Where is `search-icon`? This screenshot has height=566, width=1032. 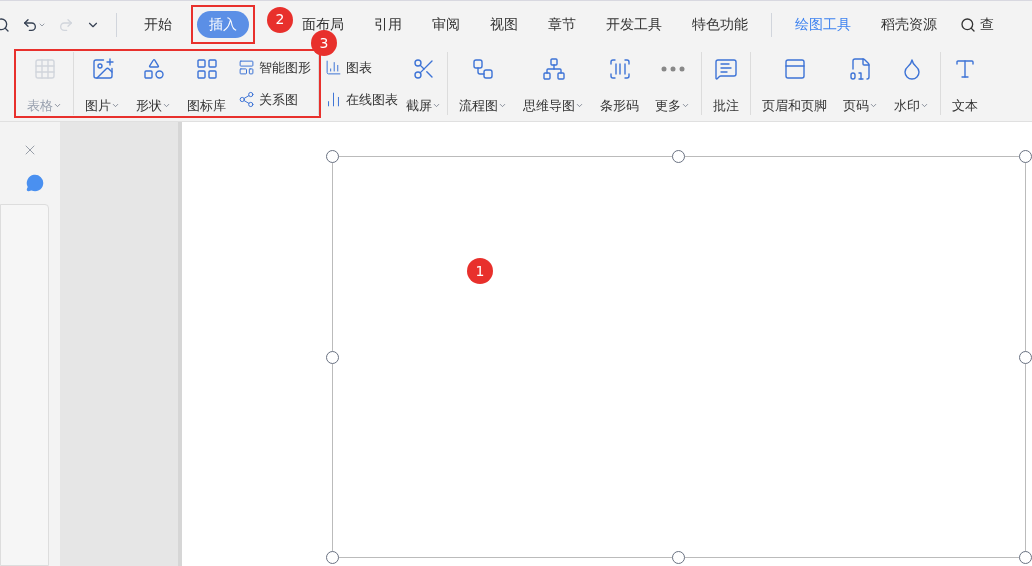
search-icon is located at coordinates (968, 24).